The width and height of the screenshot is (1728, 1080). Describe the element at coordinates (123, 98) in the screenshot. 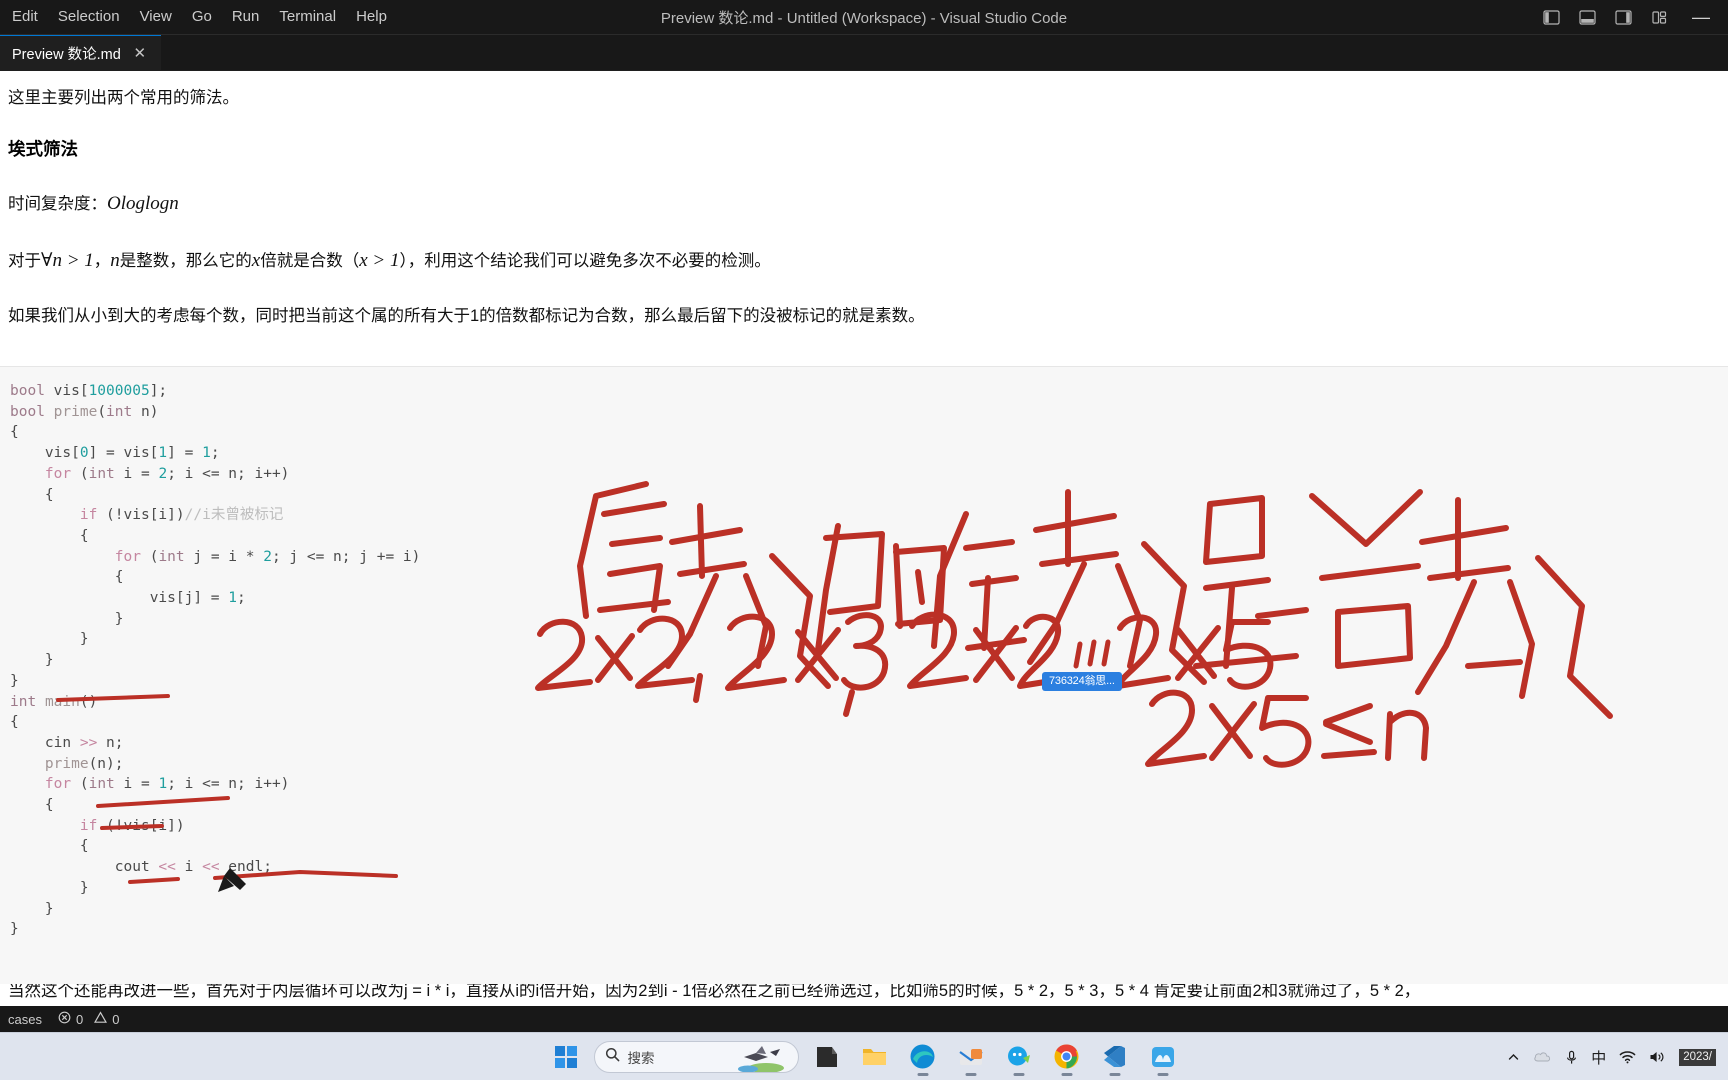

I see `paragraph-intro: 这里主要列出两个常用的筛法。` at that location.